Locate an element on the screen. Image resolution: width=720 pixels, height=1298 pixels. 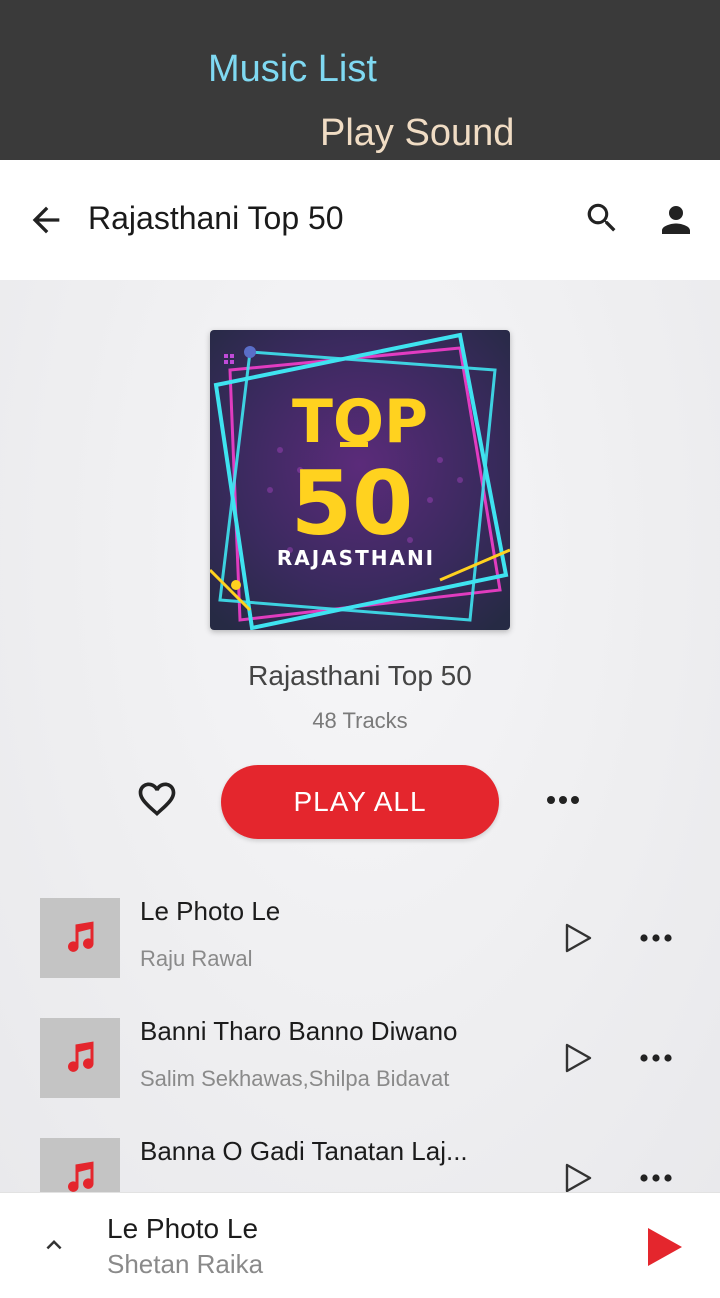
track-title: Banni Tharo Banno Diwano is located at coordinates (299, 1031).